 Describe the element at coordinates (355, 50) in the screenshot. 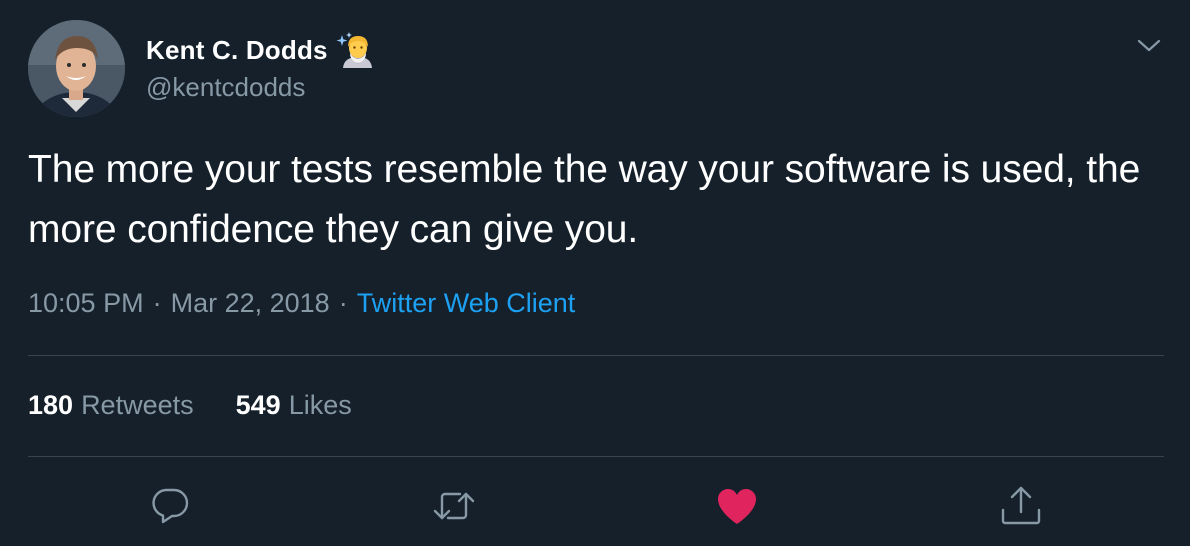

I see `mage-emoji-icon` at that location.